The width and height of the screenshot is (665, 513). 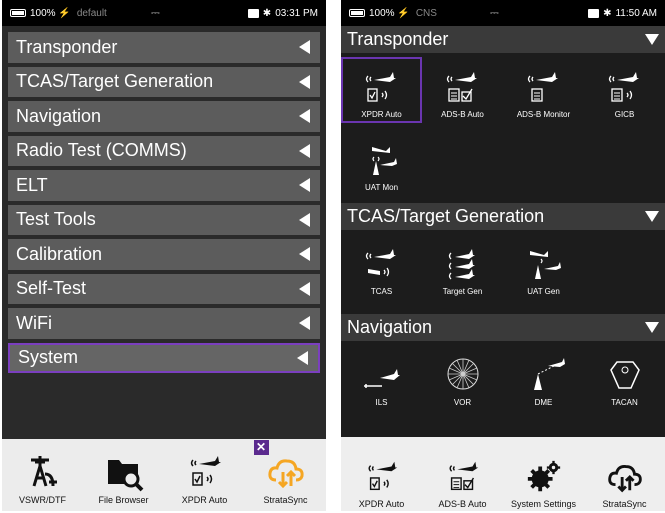 I want to click on battery-level: 100%, so click(x=382, y=13).